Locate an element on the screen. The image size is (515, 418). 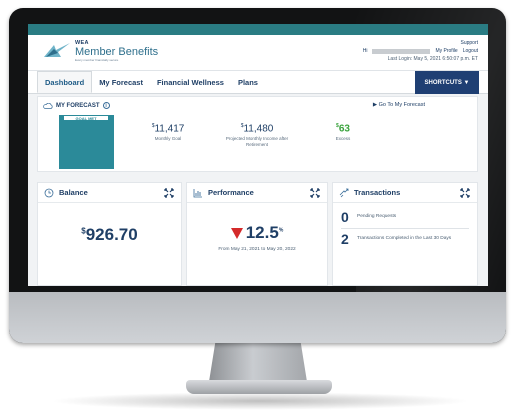
greeting: Hi is located at coordinates (365, 51).